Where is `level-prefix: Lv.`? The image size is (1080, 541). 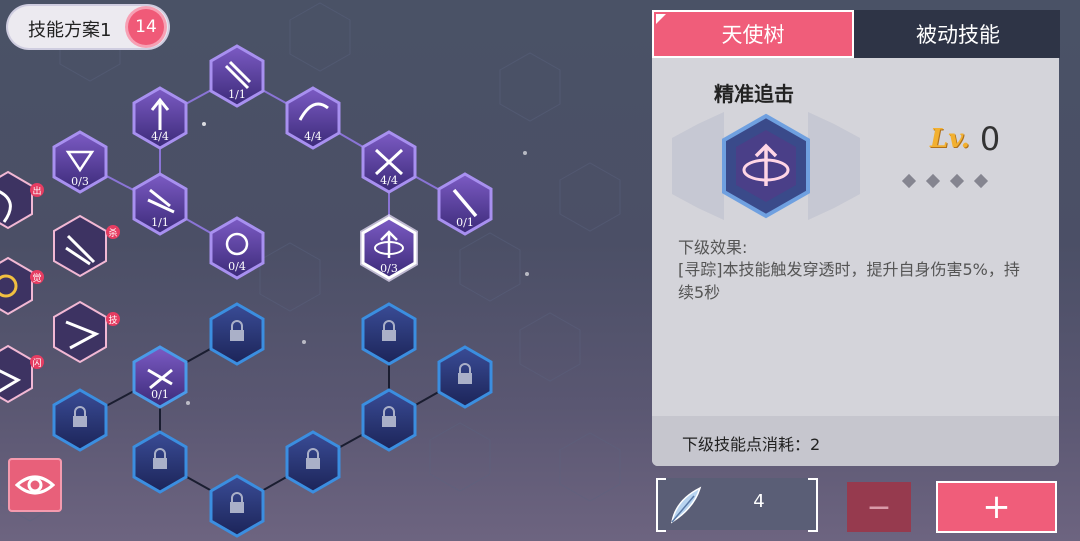 level-prefix: Lv. is located at coordinates (950, 139).